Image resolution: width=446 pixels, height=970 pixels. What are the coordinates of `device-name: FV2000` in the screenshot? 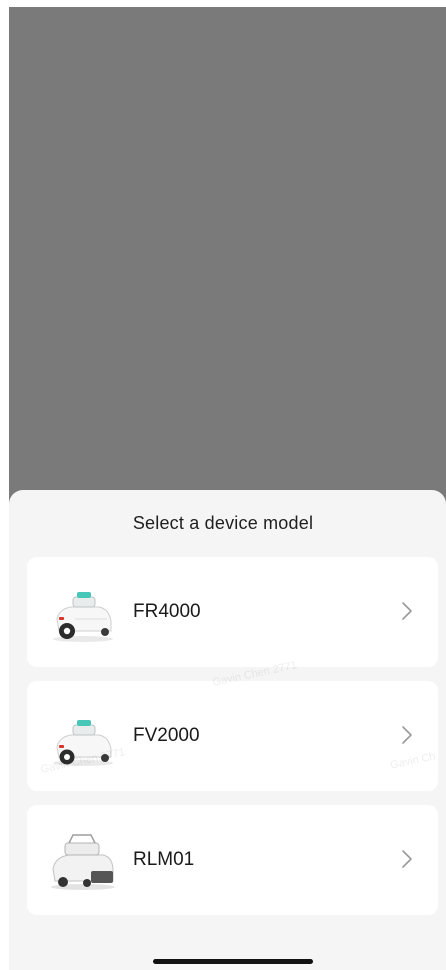 It's located at (166, 735).